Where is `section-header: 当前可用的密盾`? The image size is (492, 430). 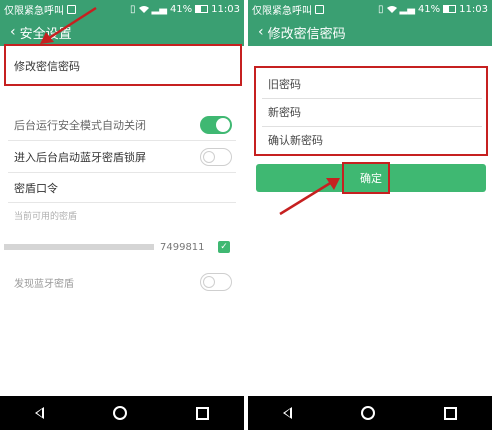
section-header: 当前可用的密盾 is located at coordinates (122, 215).